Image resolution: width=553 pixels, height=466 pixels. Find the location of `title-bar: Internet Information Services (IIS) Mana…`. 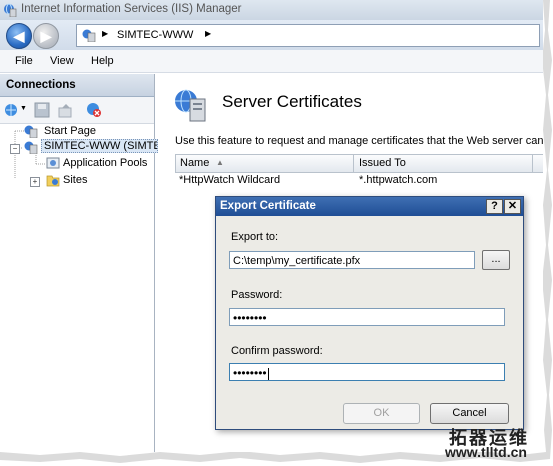

title-bar: Internet Information Services (IIS) Mana… is located at coordinates (271, 10).